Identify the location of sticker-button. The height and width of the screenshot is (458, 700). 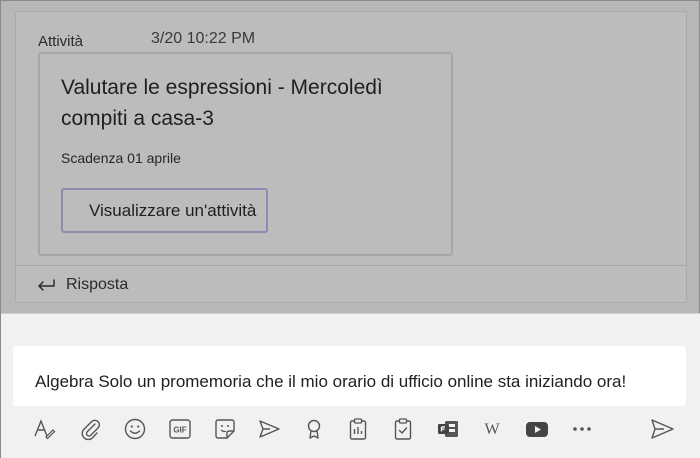
(225, 429).